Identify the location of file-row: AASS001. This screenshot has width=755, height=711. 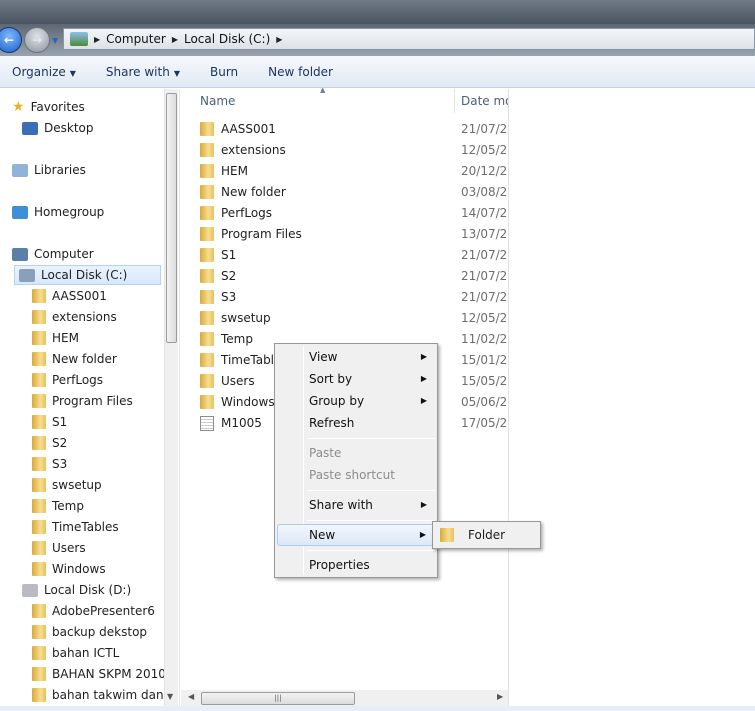
(238, 129).